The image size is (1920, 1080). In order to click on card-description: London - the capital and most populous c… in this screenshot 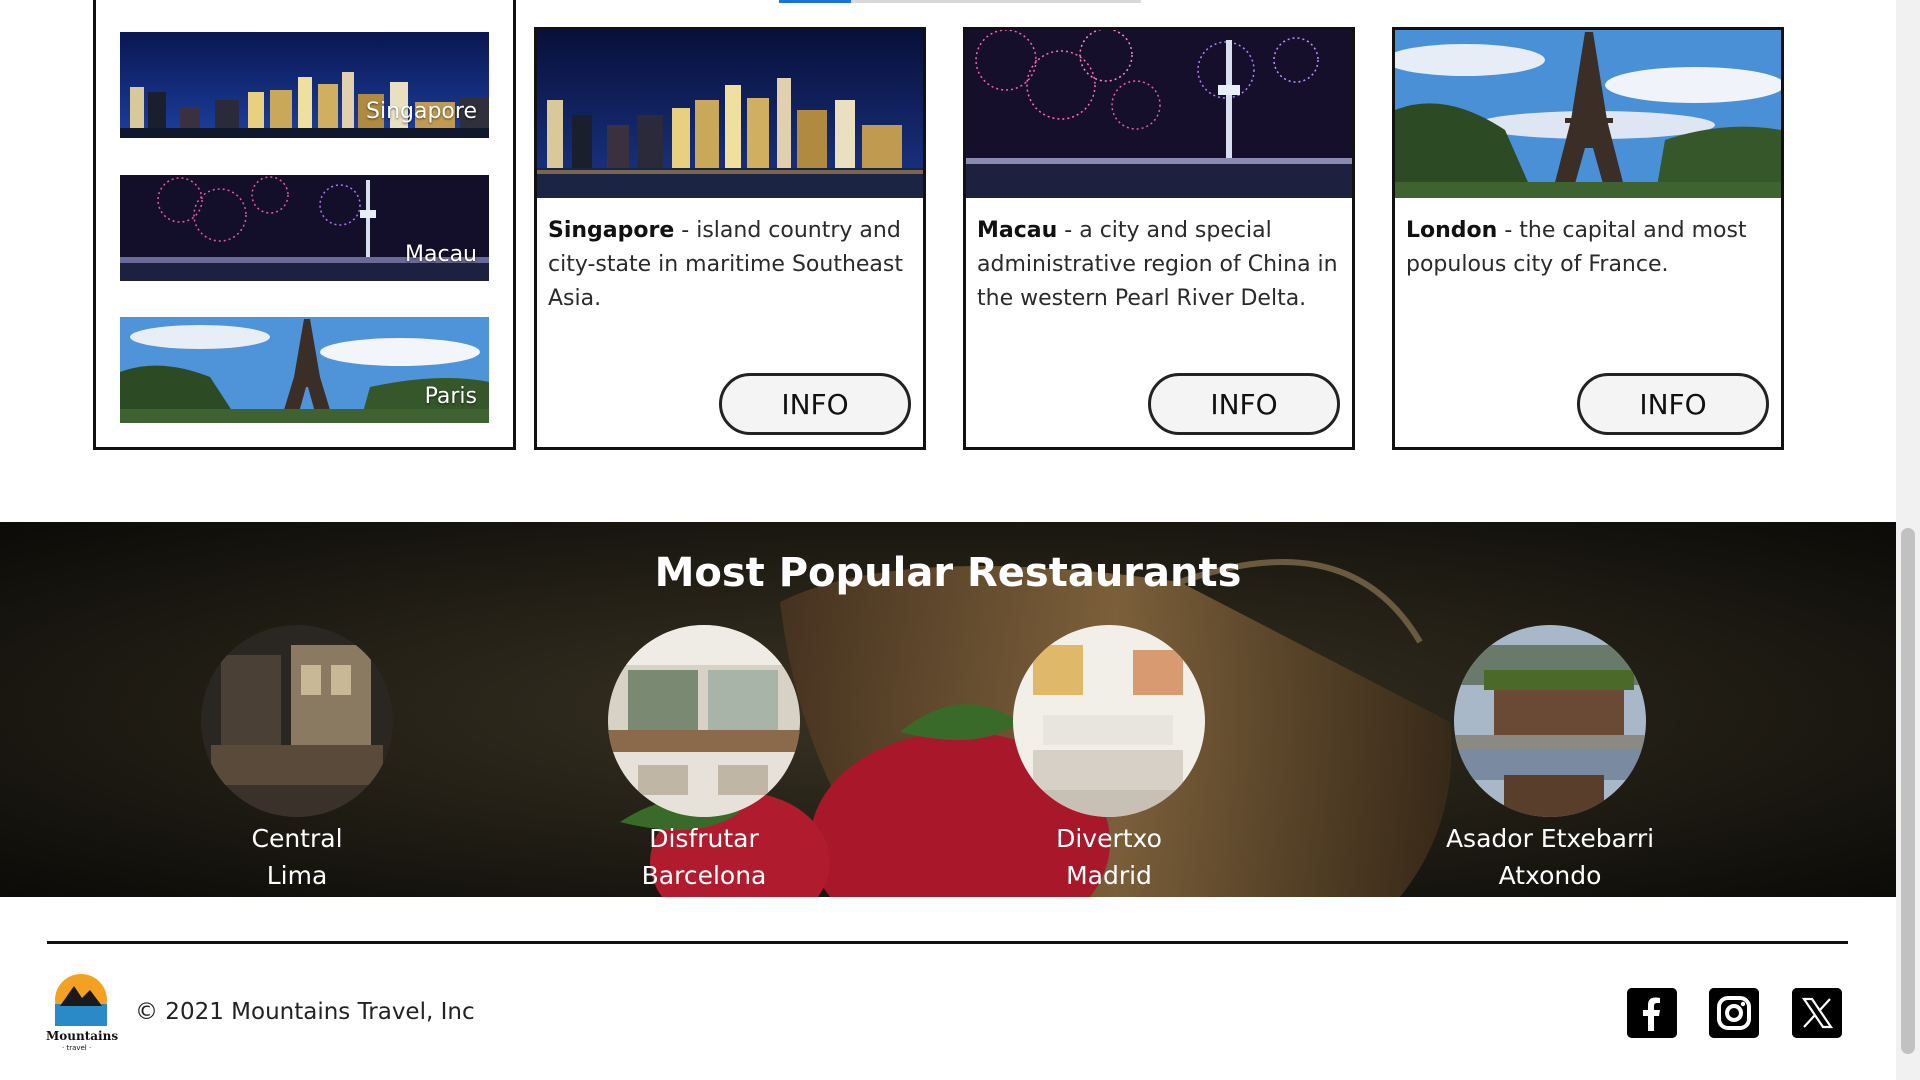, I will do `click(1588, 248)`.